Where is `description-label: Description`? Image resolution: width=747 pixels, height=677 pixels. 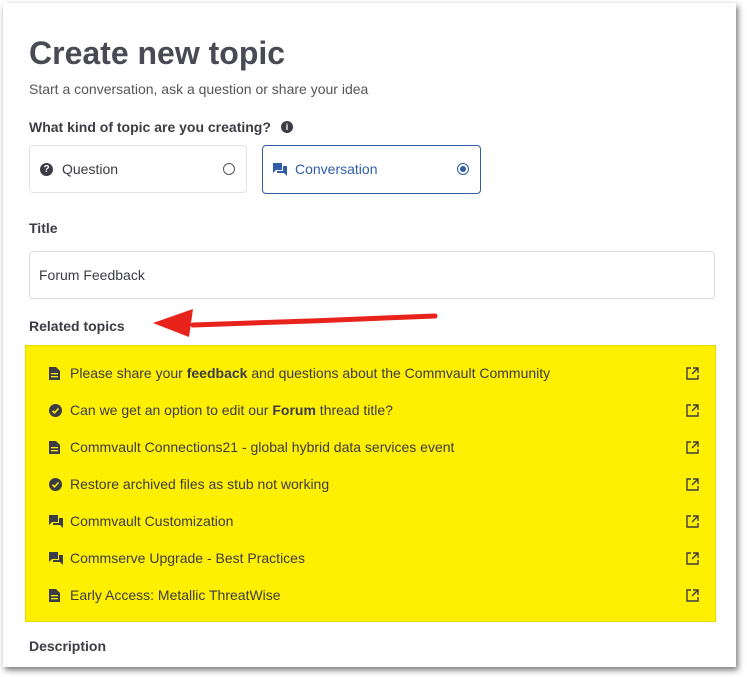
description-label: Description is located at coordinates (68, 646).